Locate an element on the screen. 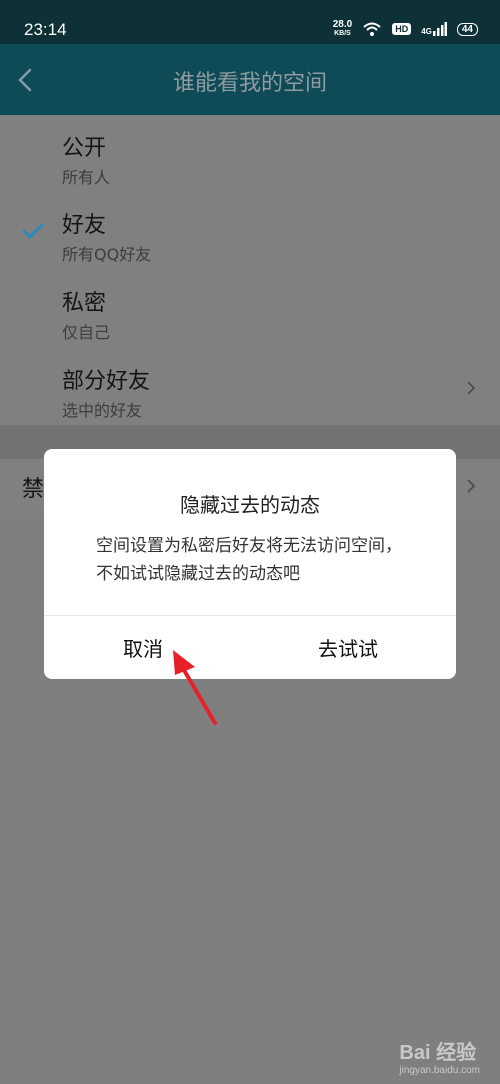  watermark-logo: Bai 经验 is located at coordinates (438, 1053).